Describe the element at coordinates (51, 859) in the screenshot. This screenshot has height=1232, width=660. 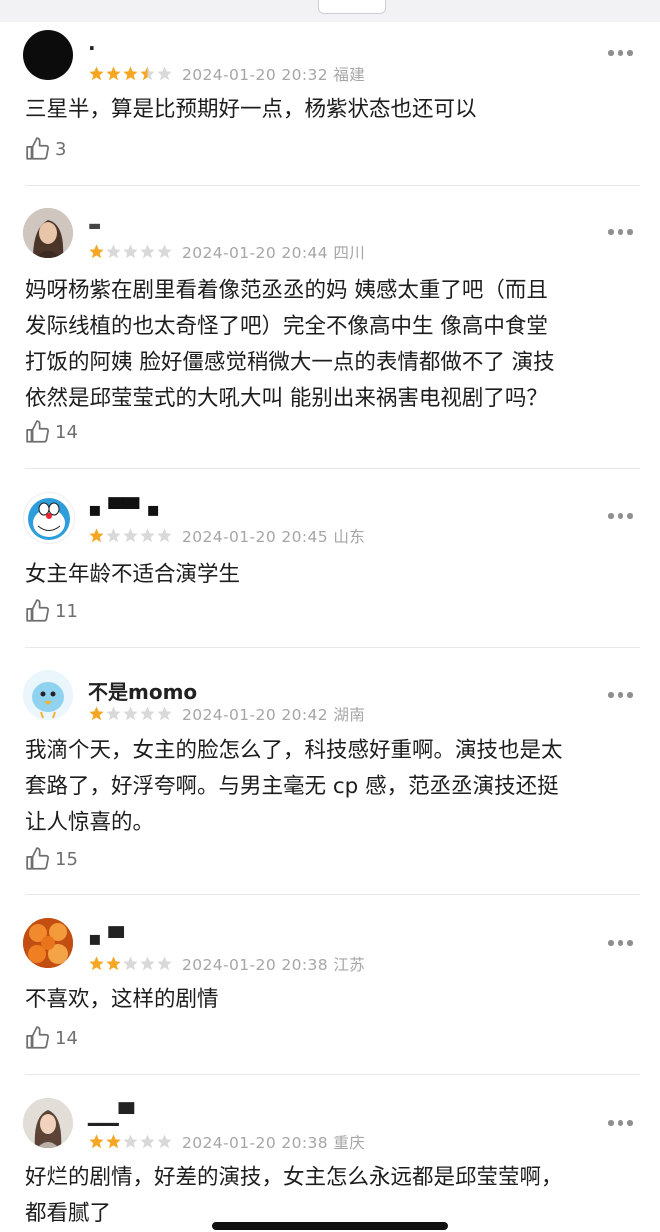
I see `like-button: 15` at that location.